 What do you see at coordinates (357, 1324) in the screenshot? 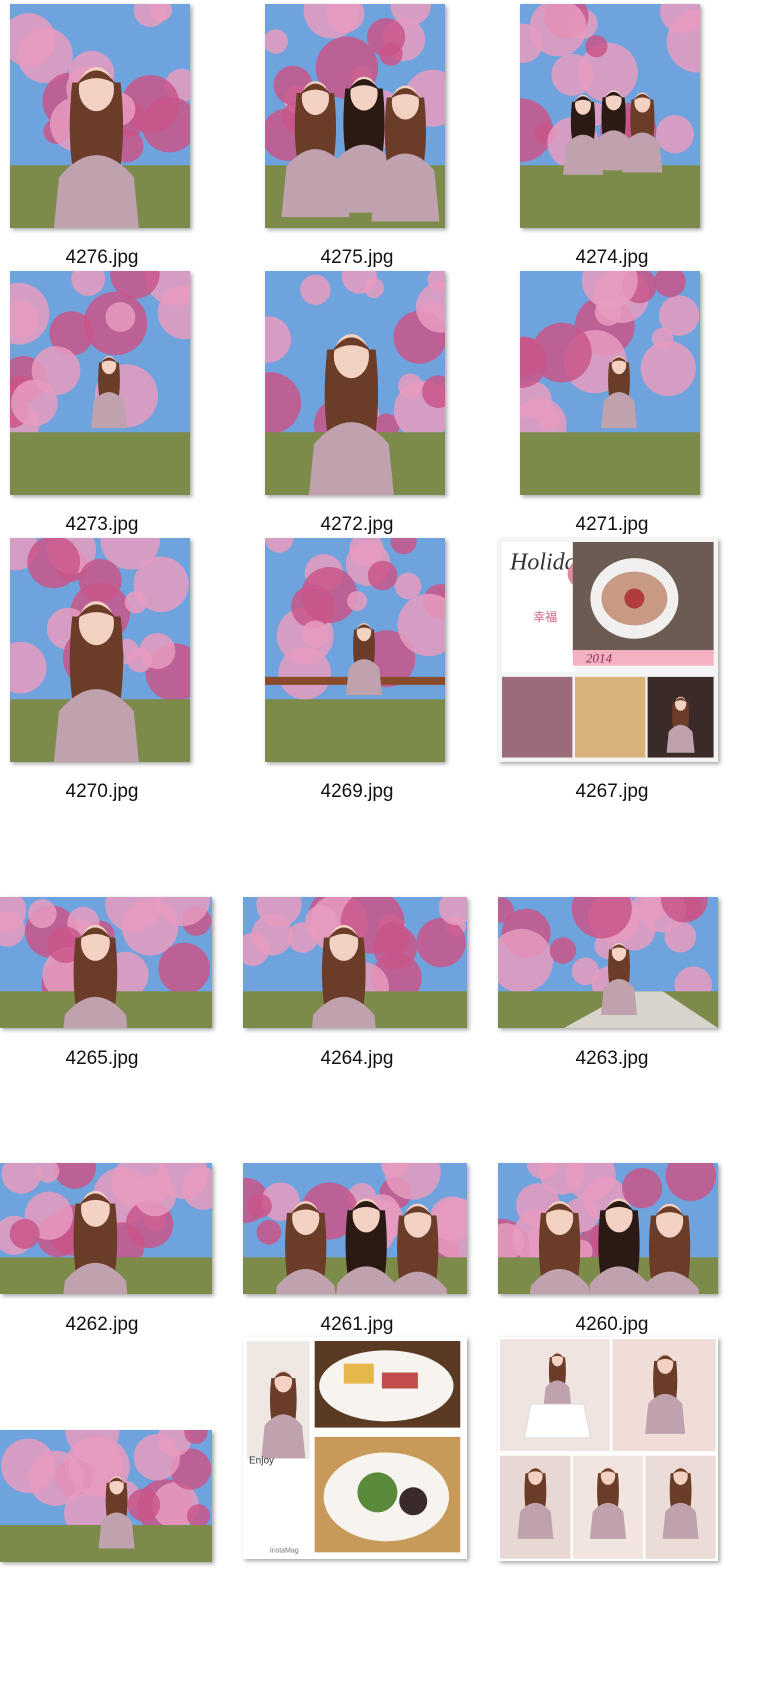
I see `file-name-label: 4261.jpg` at bounding box center [357, 1324].